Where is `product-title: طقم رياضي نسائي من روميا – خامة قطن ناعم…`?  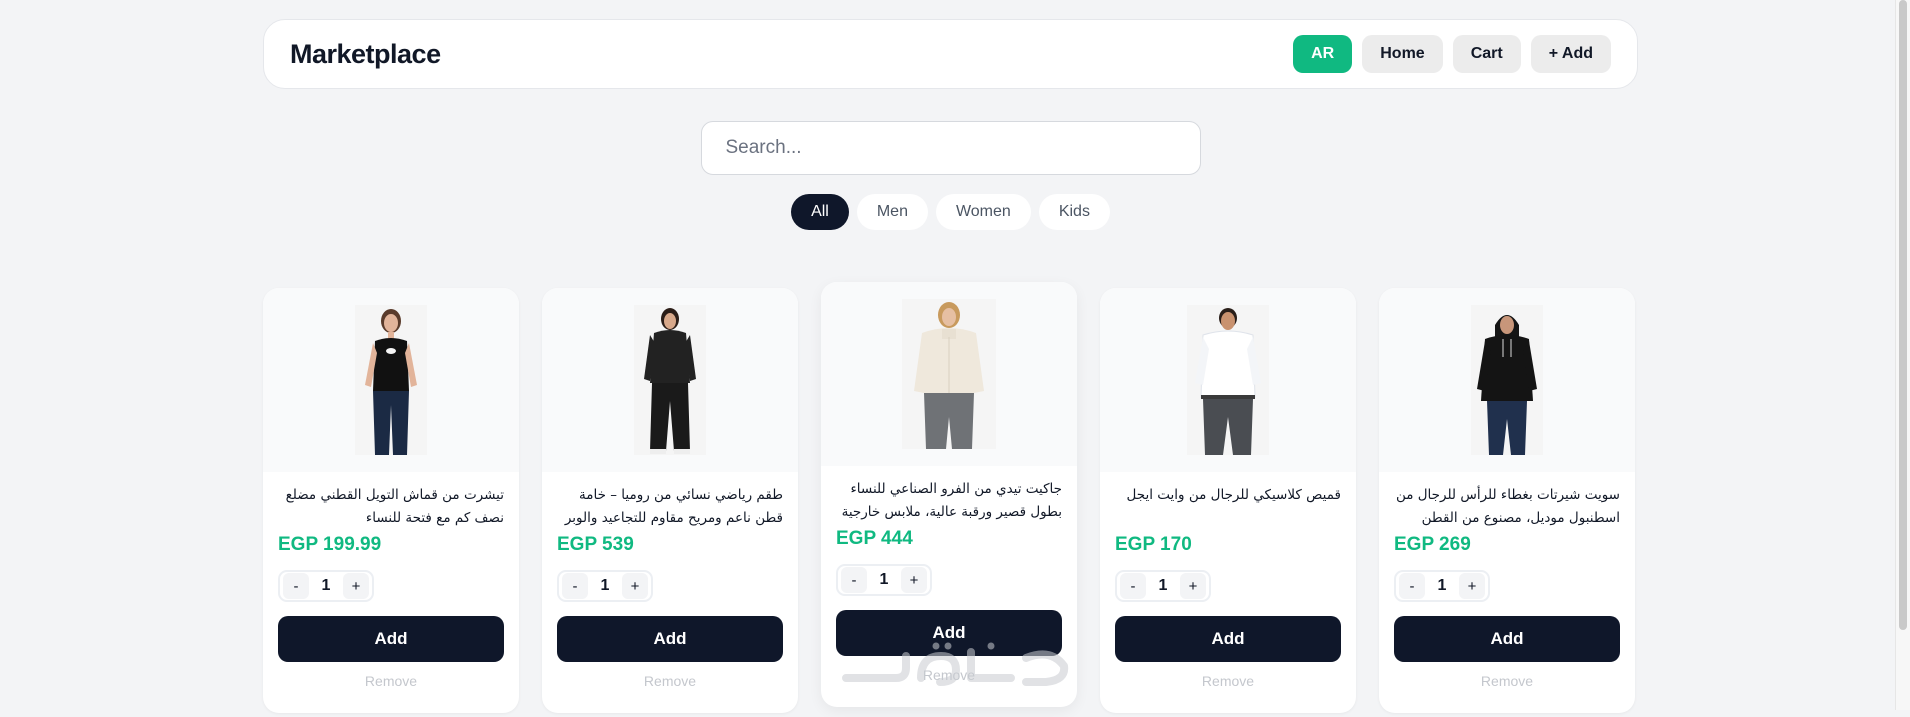
product-title: طقم رياضي نسائي من روميا – خامة قطن ناعم… is located at coordinates (670, 507).